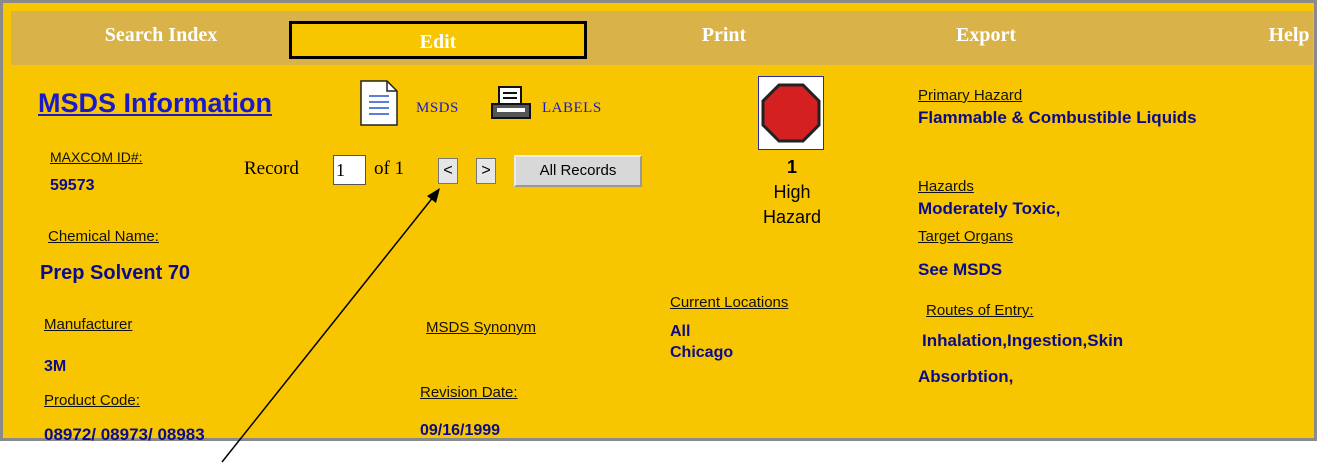 Image resolution: width=1328 pixels, height=467 pixels. I want to click on printer-icon, so click(511, 103).